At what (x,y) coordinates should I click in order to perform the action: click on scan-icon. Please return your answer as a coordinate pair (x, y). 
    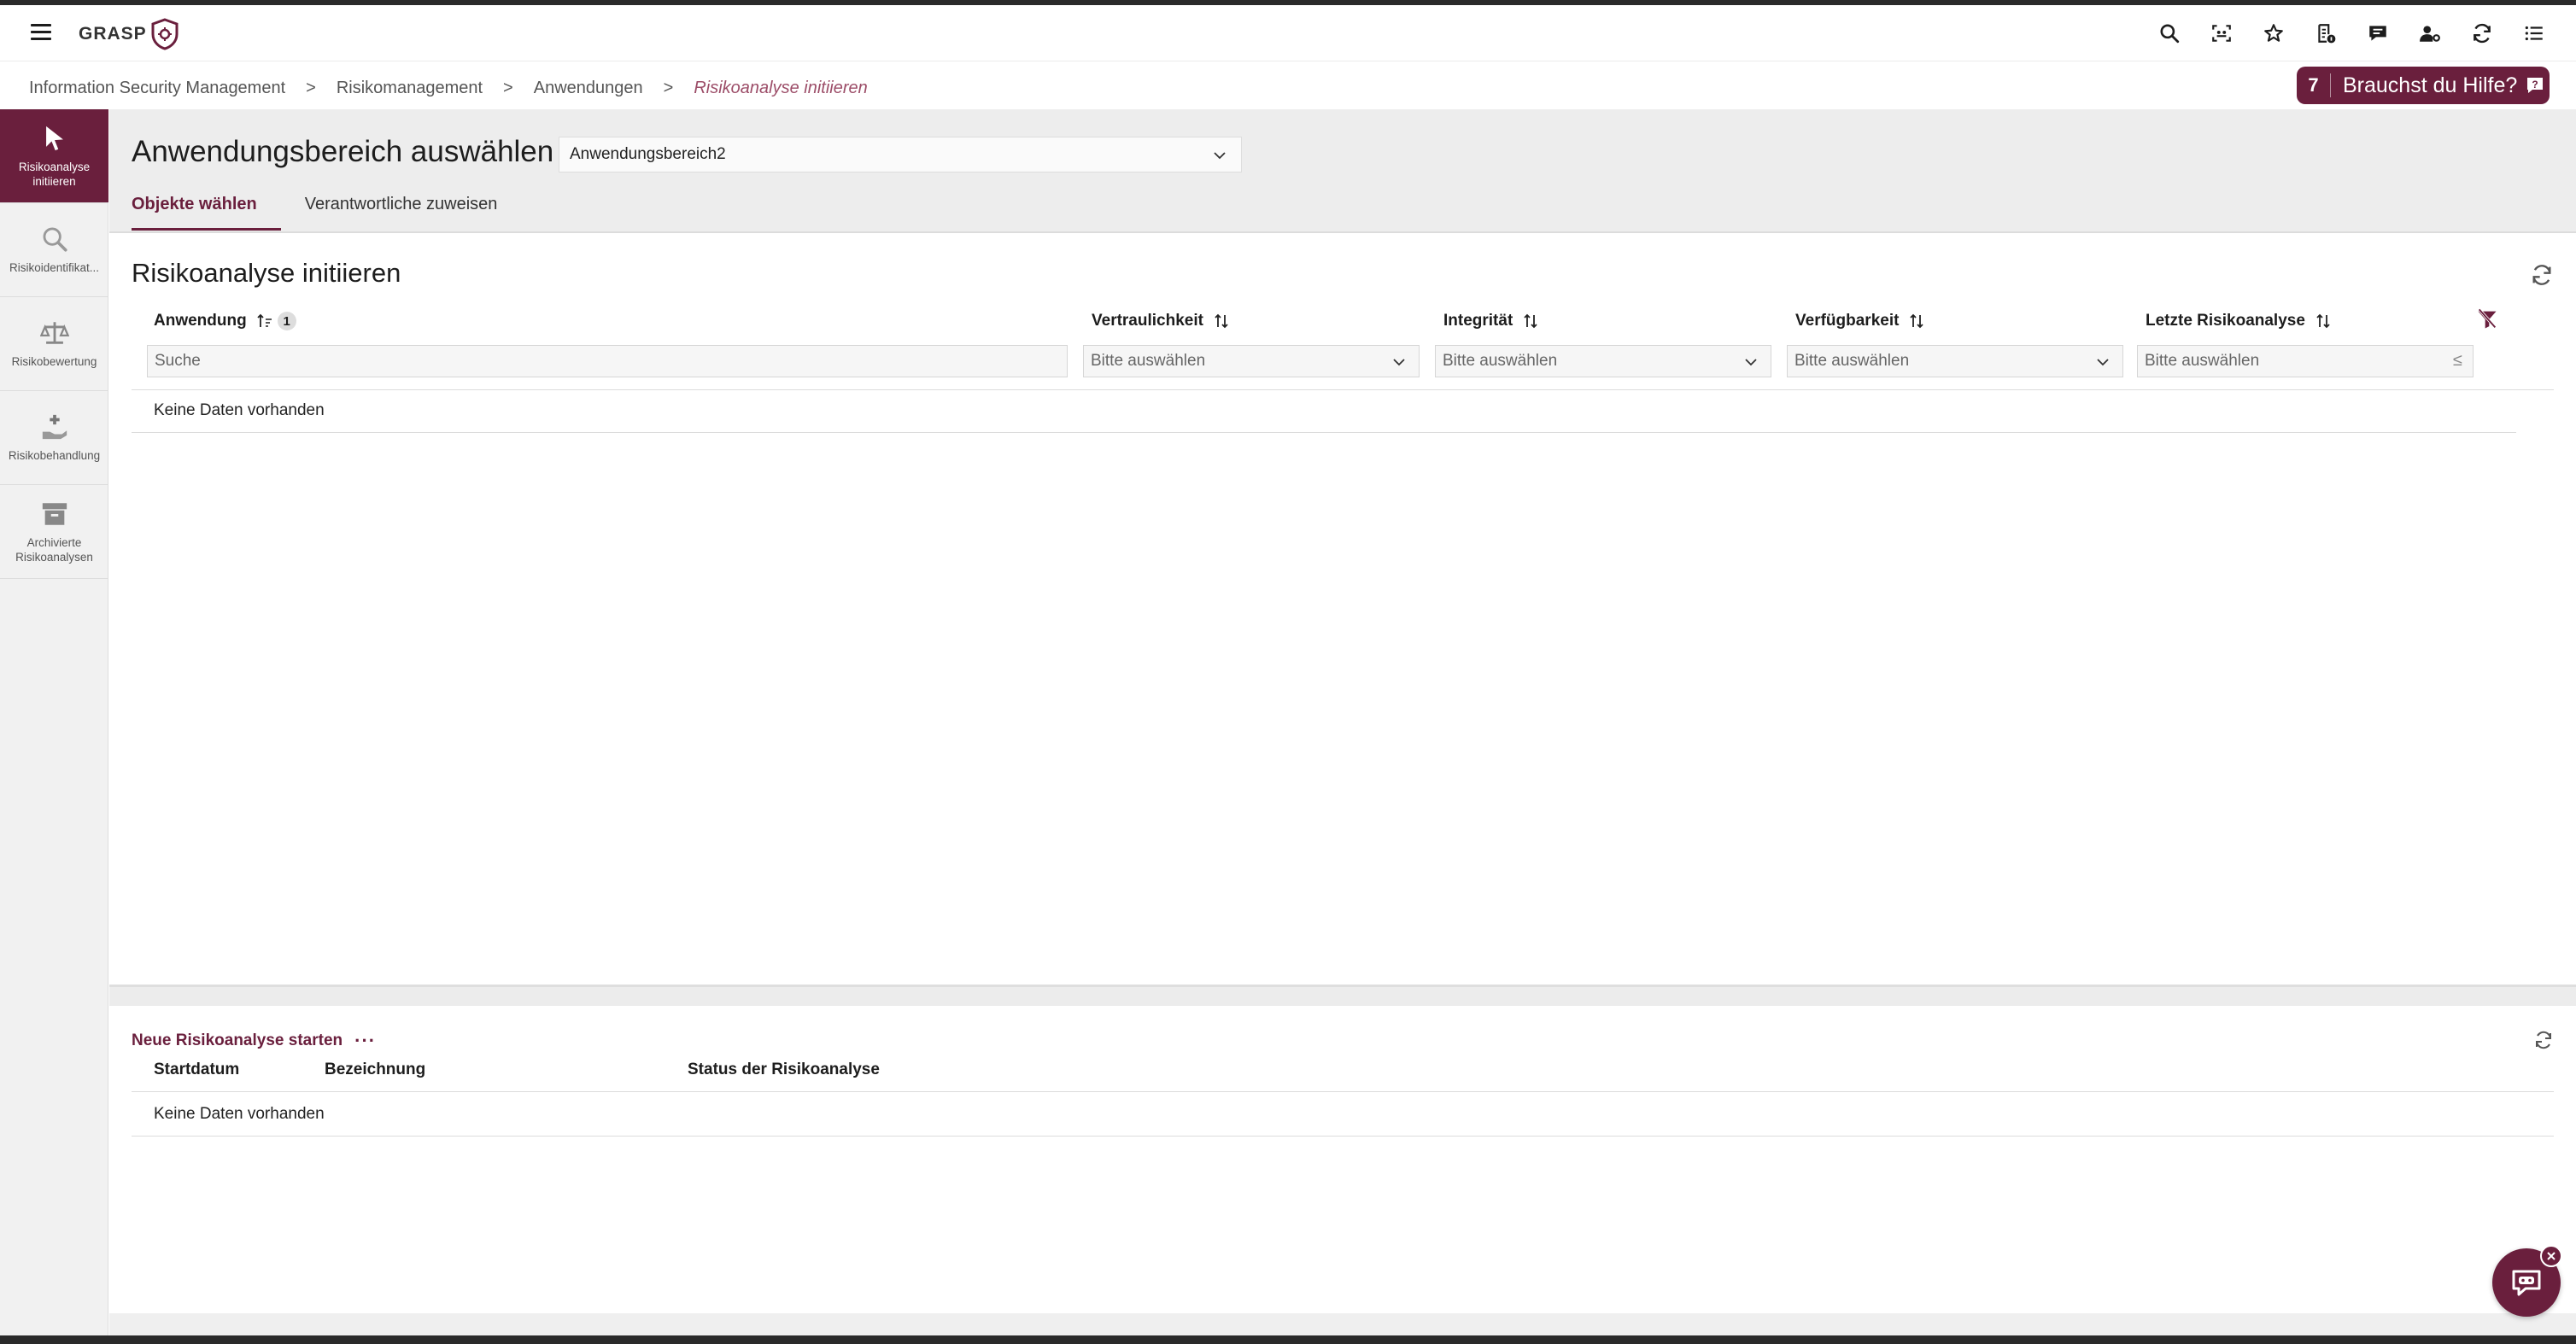
    Looking at the image, I should click on (2221, 33).